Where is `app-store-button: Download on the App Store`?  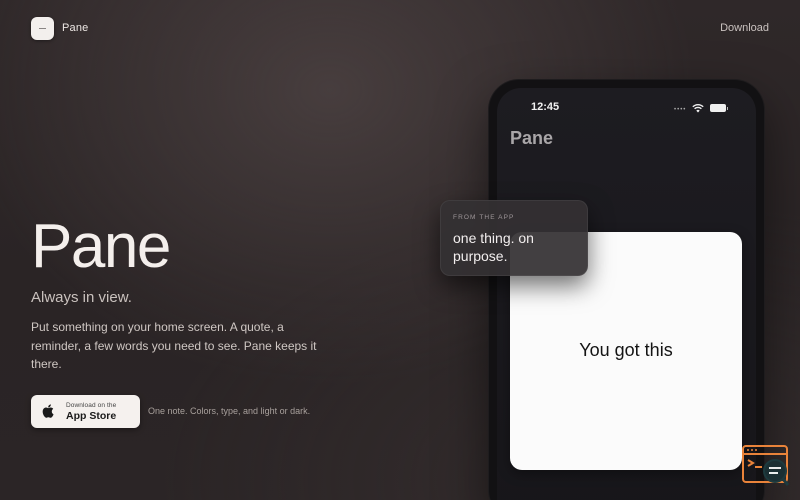
app-store-button: Download on the App Store is located at coordinates (85, 411).